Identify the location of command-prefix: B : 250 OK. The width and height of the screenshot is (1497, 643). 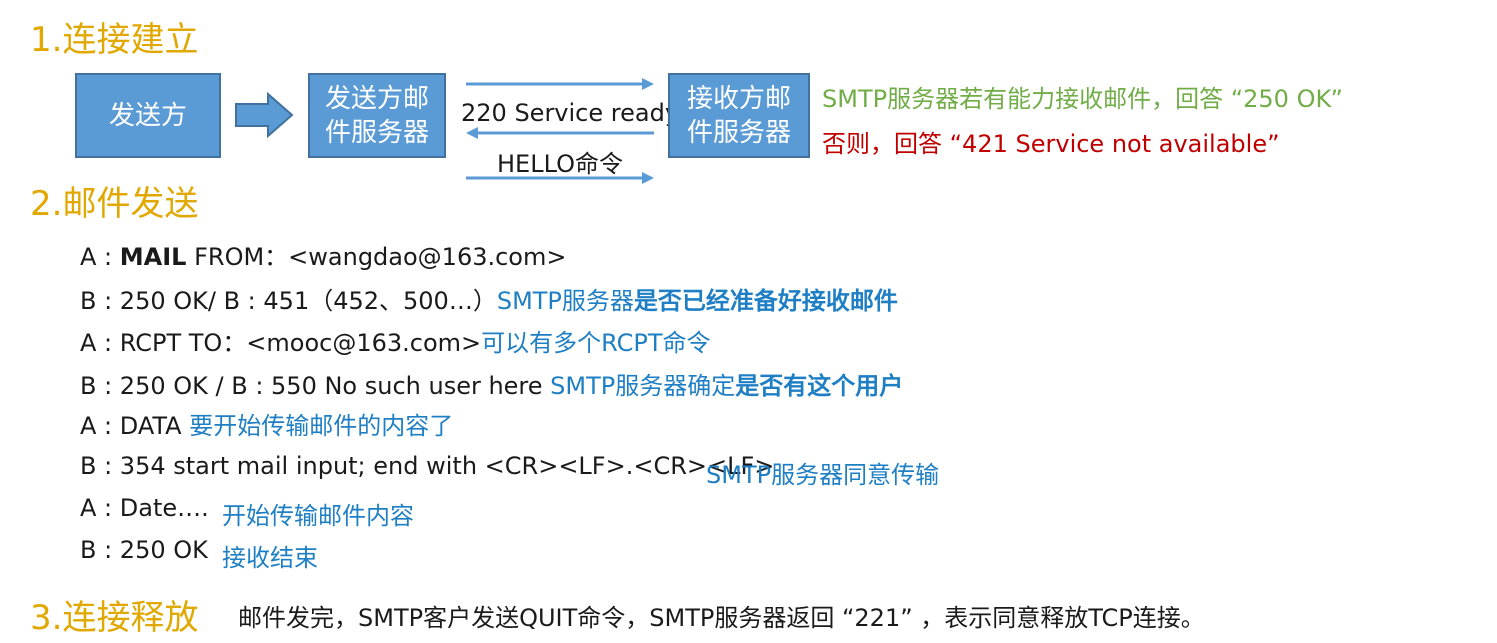
(144, 550).